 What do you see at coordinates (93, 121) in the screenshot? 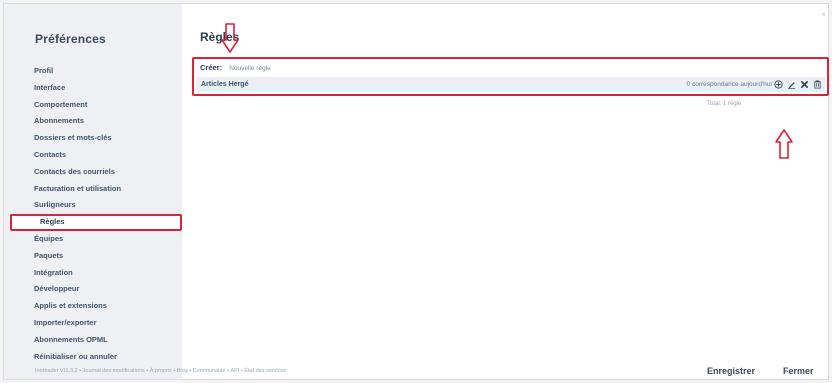
I see `sidebar-item-abonnements: Abonnements` at bounding box center [93, 121].